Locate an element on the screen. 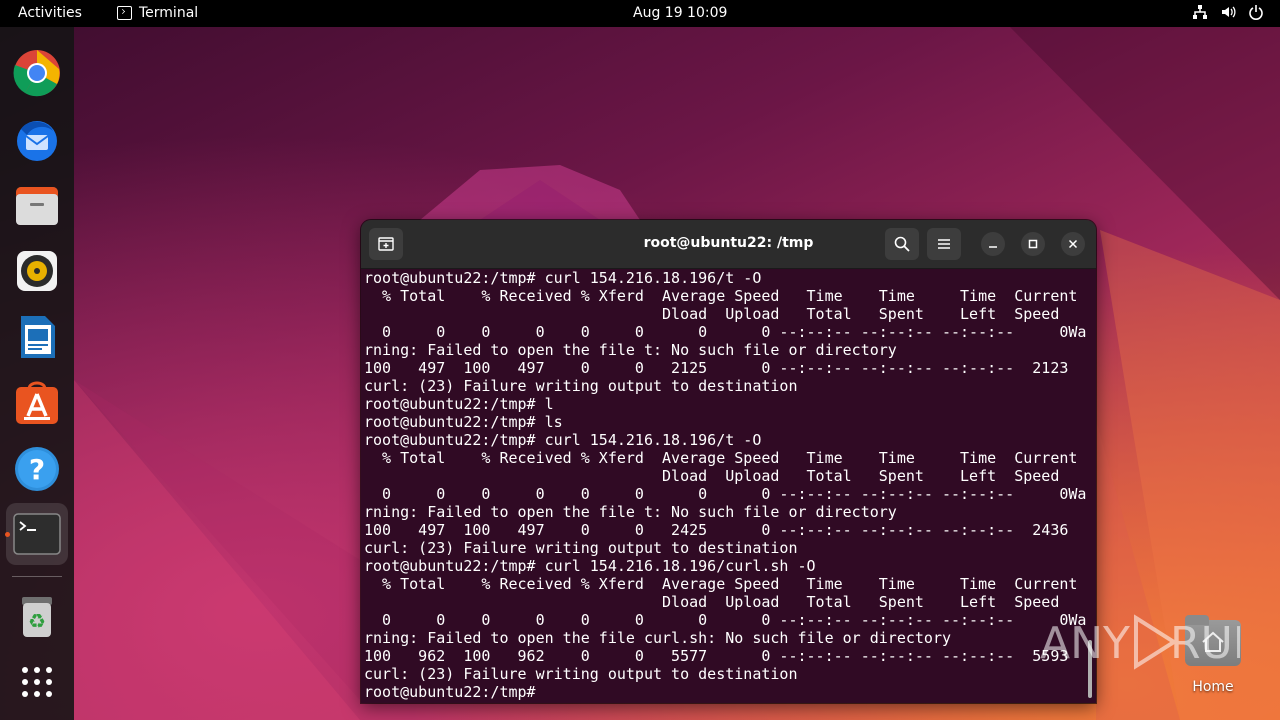 Image resolution: width=1280 pixels, height=720 pixels. thunderbird-icon is located at coordinates (37, 141).